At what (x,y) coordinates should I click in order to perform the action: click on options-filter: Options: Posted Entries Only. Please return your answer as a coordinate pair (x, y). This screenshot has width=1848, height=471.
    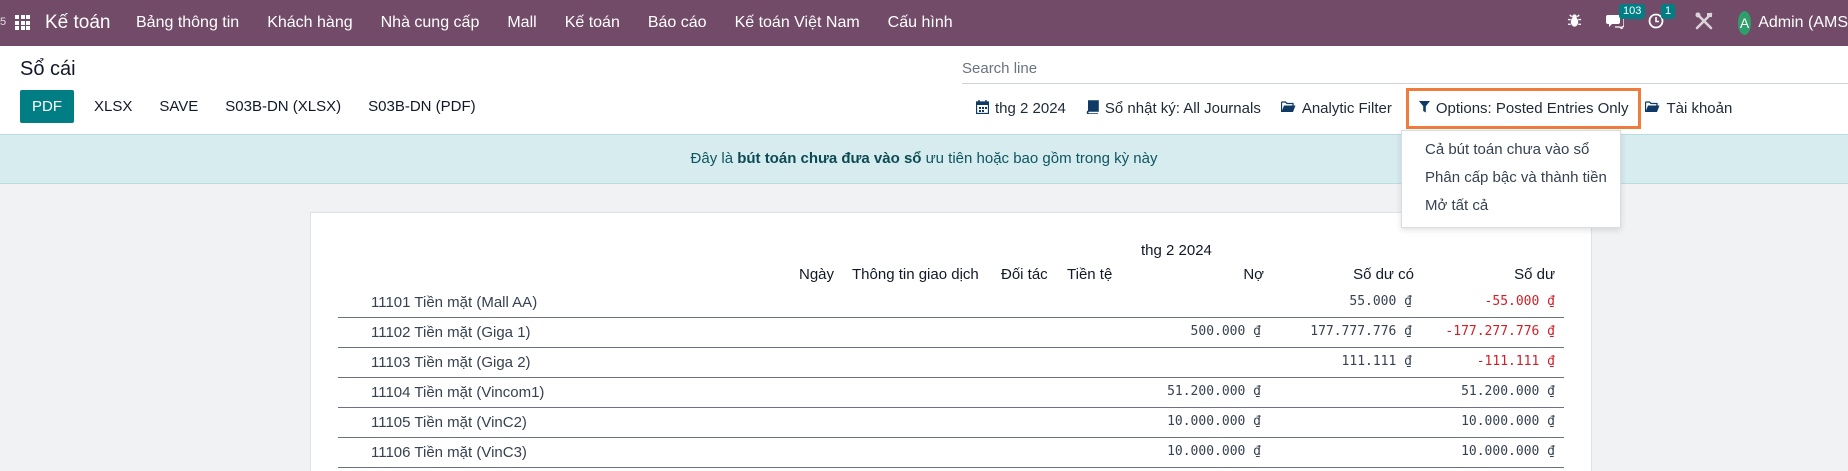
    Looking at the image, I should click on (1523, 108).